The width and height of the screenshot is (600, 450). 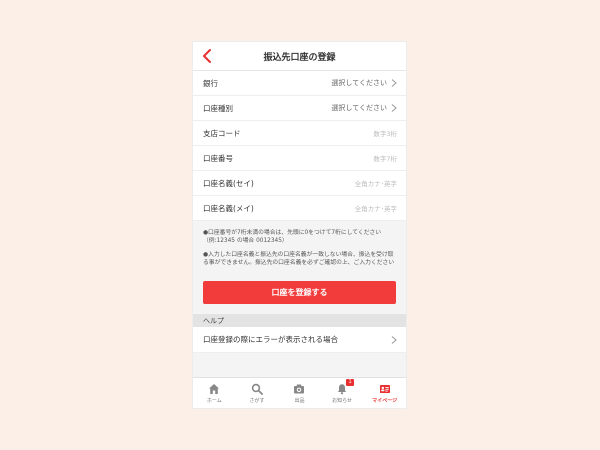 What do you see at coordinates (375, 209) in the screenshot?
I see `account-name-mei-placeholder: 全角カナ･英字` at bounding box center [375, 209].